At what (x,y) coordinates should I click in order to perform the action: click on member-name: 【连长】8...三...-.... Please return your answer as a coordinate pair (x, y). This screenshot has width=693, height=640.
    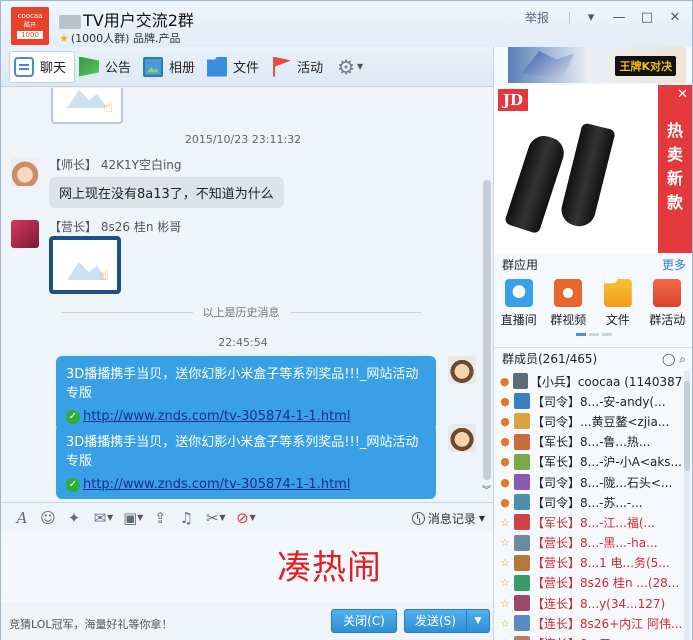
    Looking at the image, I should click on (585, 637).